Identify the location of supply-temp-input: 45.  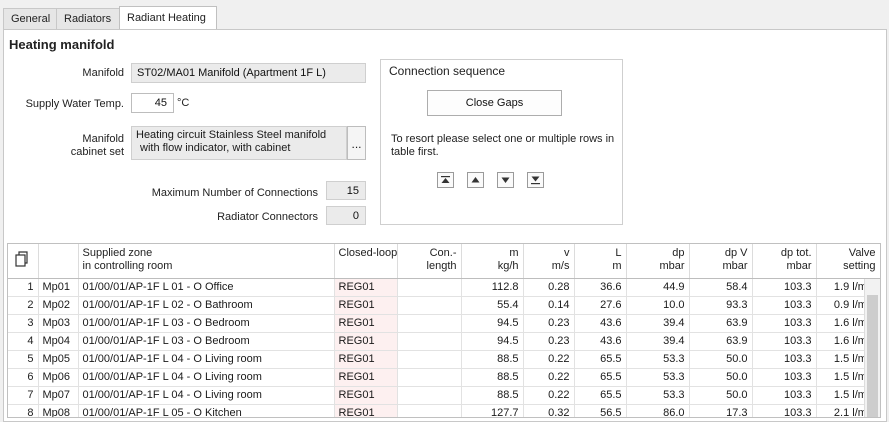
(152, 103).